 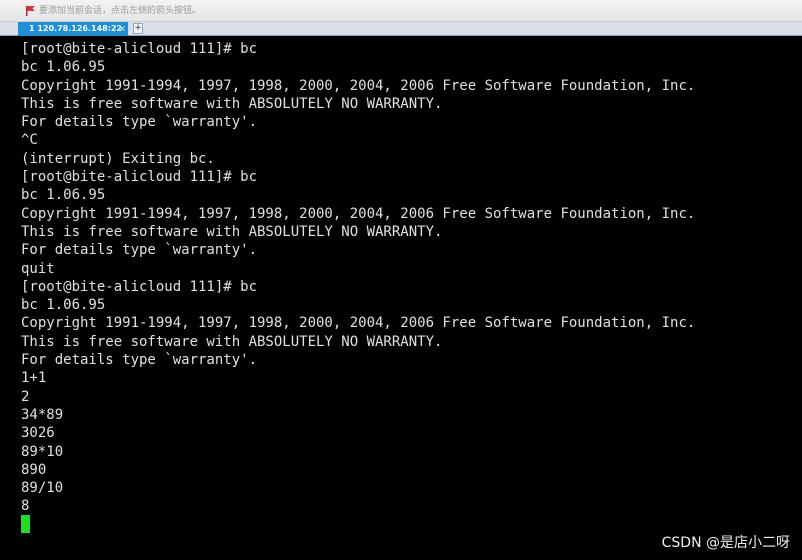 I want to click on terminal-line: 890, so click(x=34, y=469).